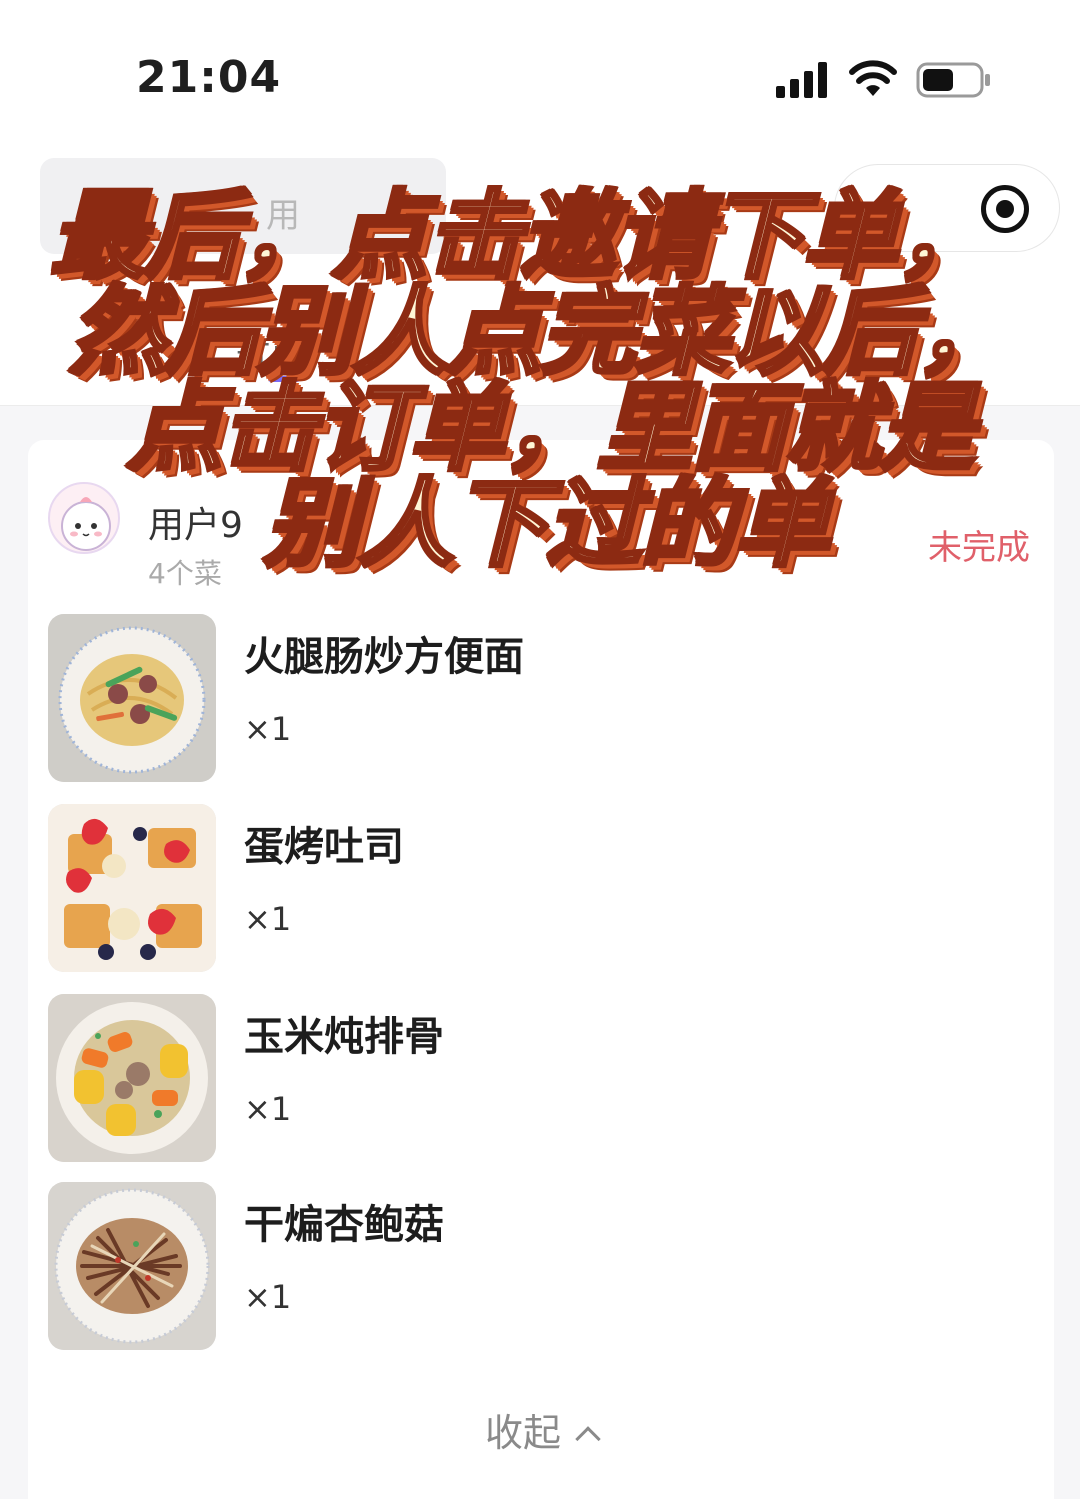 The width and height of the screenshot is (1080, 1499). I want to click on dish-name: 蛋烤吐司, so click(324, 847).